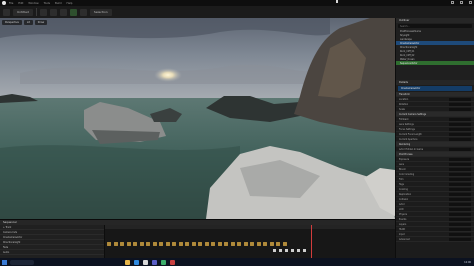 This screenshot has height=266, width=474. Describe the element at coordinates (435, 88) in the screenshot. I see `selected-component: CineCameraActor` at that location.